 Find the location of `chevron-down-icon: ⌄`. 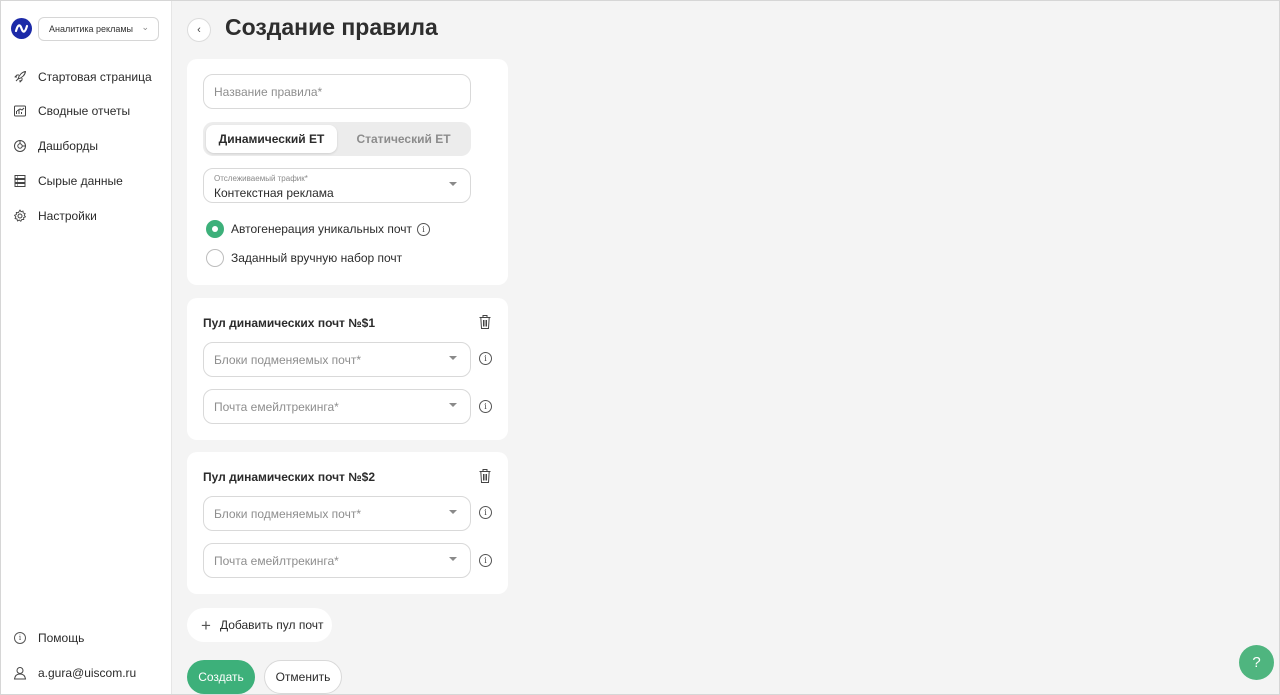

chevron-down-icon: ⌄ is located at coordinates (145, 27).